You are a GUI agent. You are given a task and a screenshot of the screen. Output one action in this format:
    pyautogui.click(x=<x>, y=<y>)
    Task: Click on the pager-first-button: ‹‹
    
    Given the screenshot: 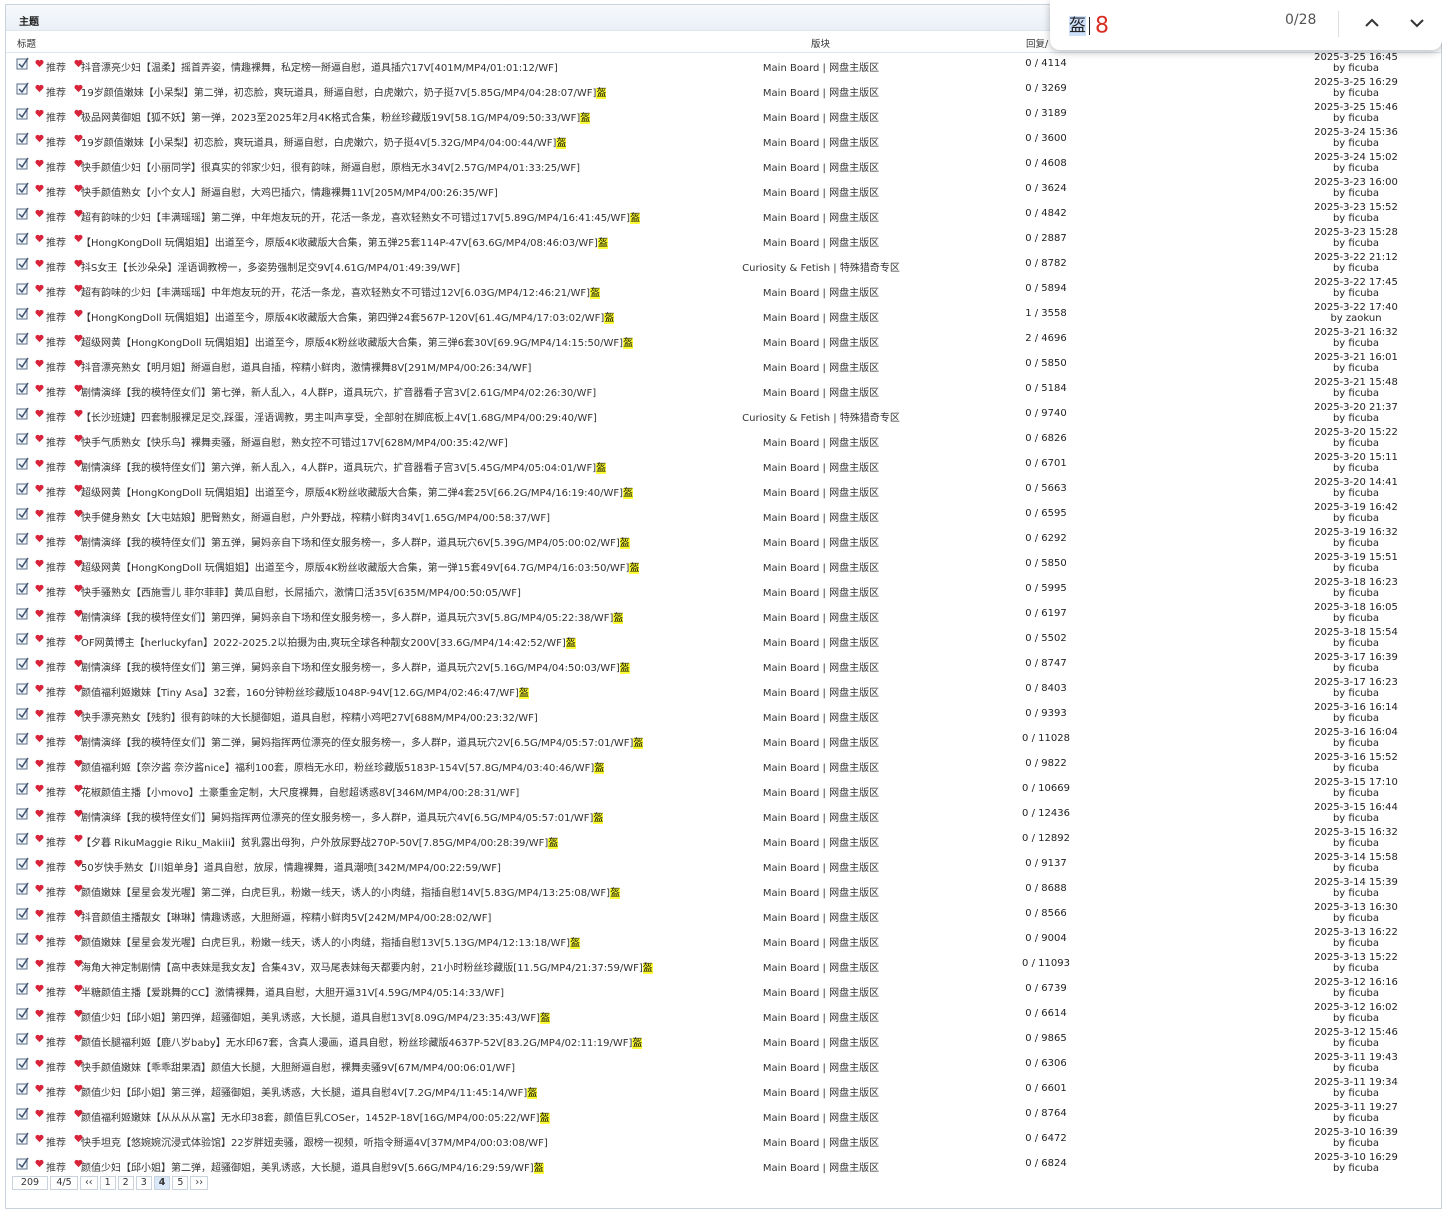 What is the action you would take?
    pyautogui.click(x=89, y=1183)
    